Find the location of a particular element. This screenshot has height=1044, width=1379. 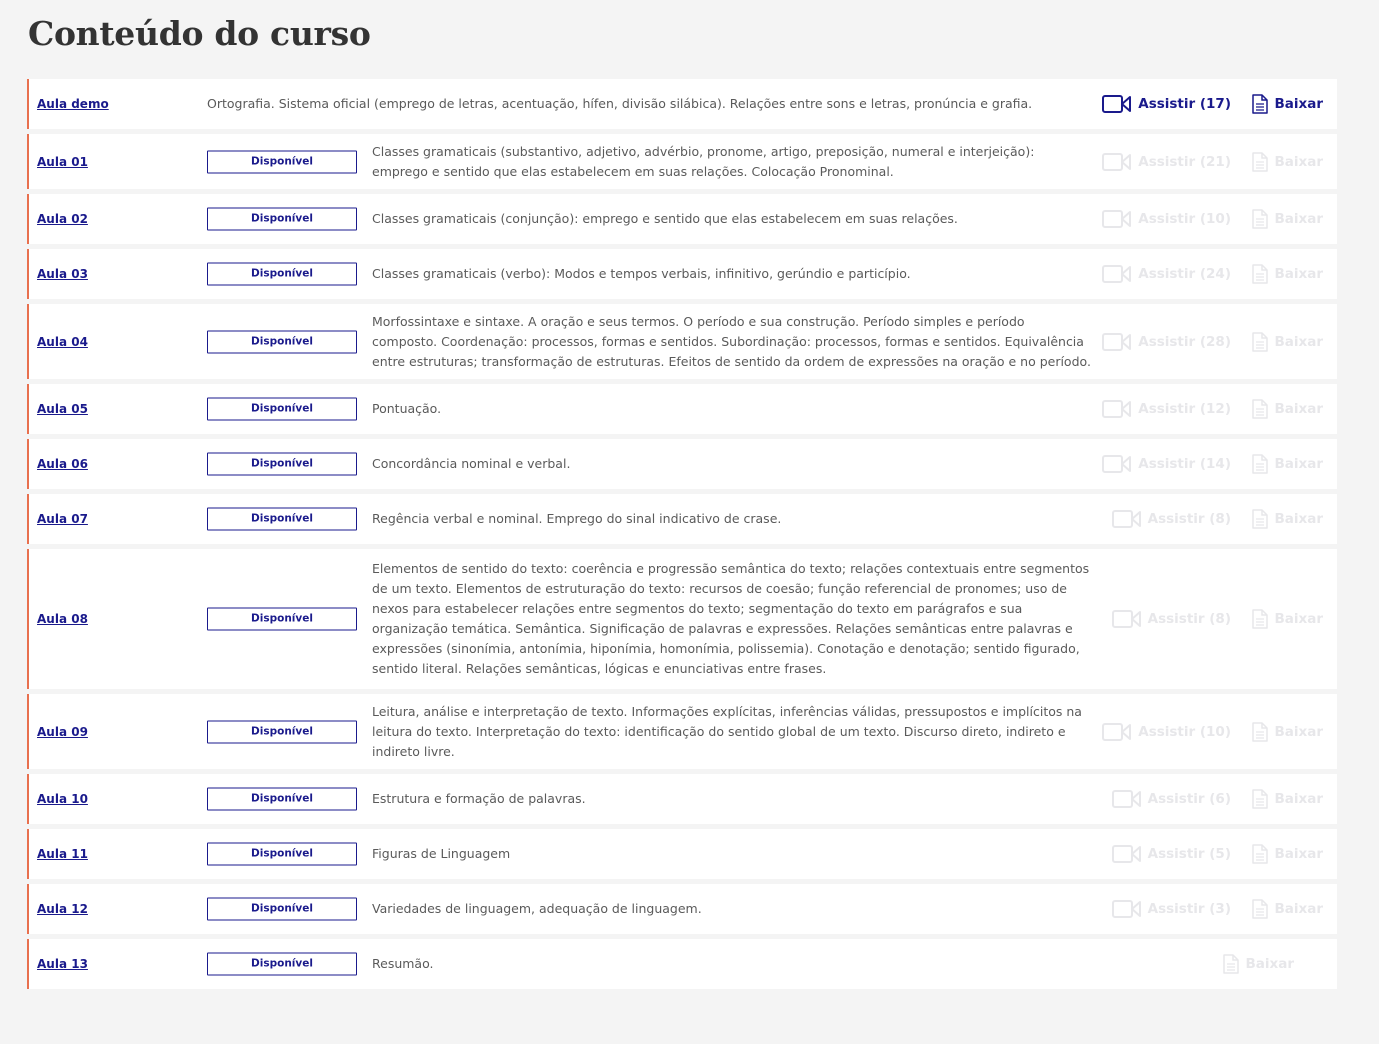

lesson-link: Aula 12 is located at coordinates (62, 909).